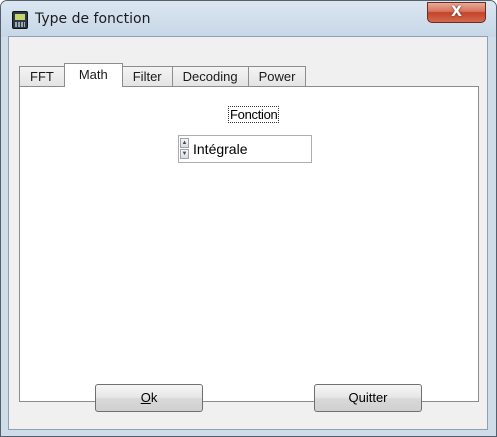 The image size is (497, 437). I want to click on window-title: Type de fonction, so click(93, 19).